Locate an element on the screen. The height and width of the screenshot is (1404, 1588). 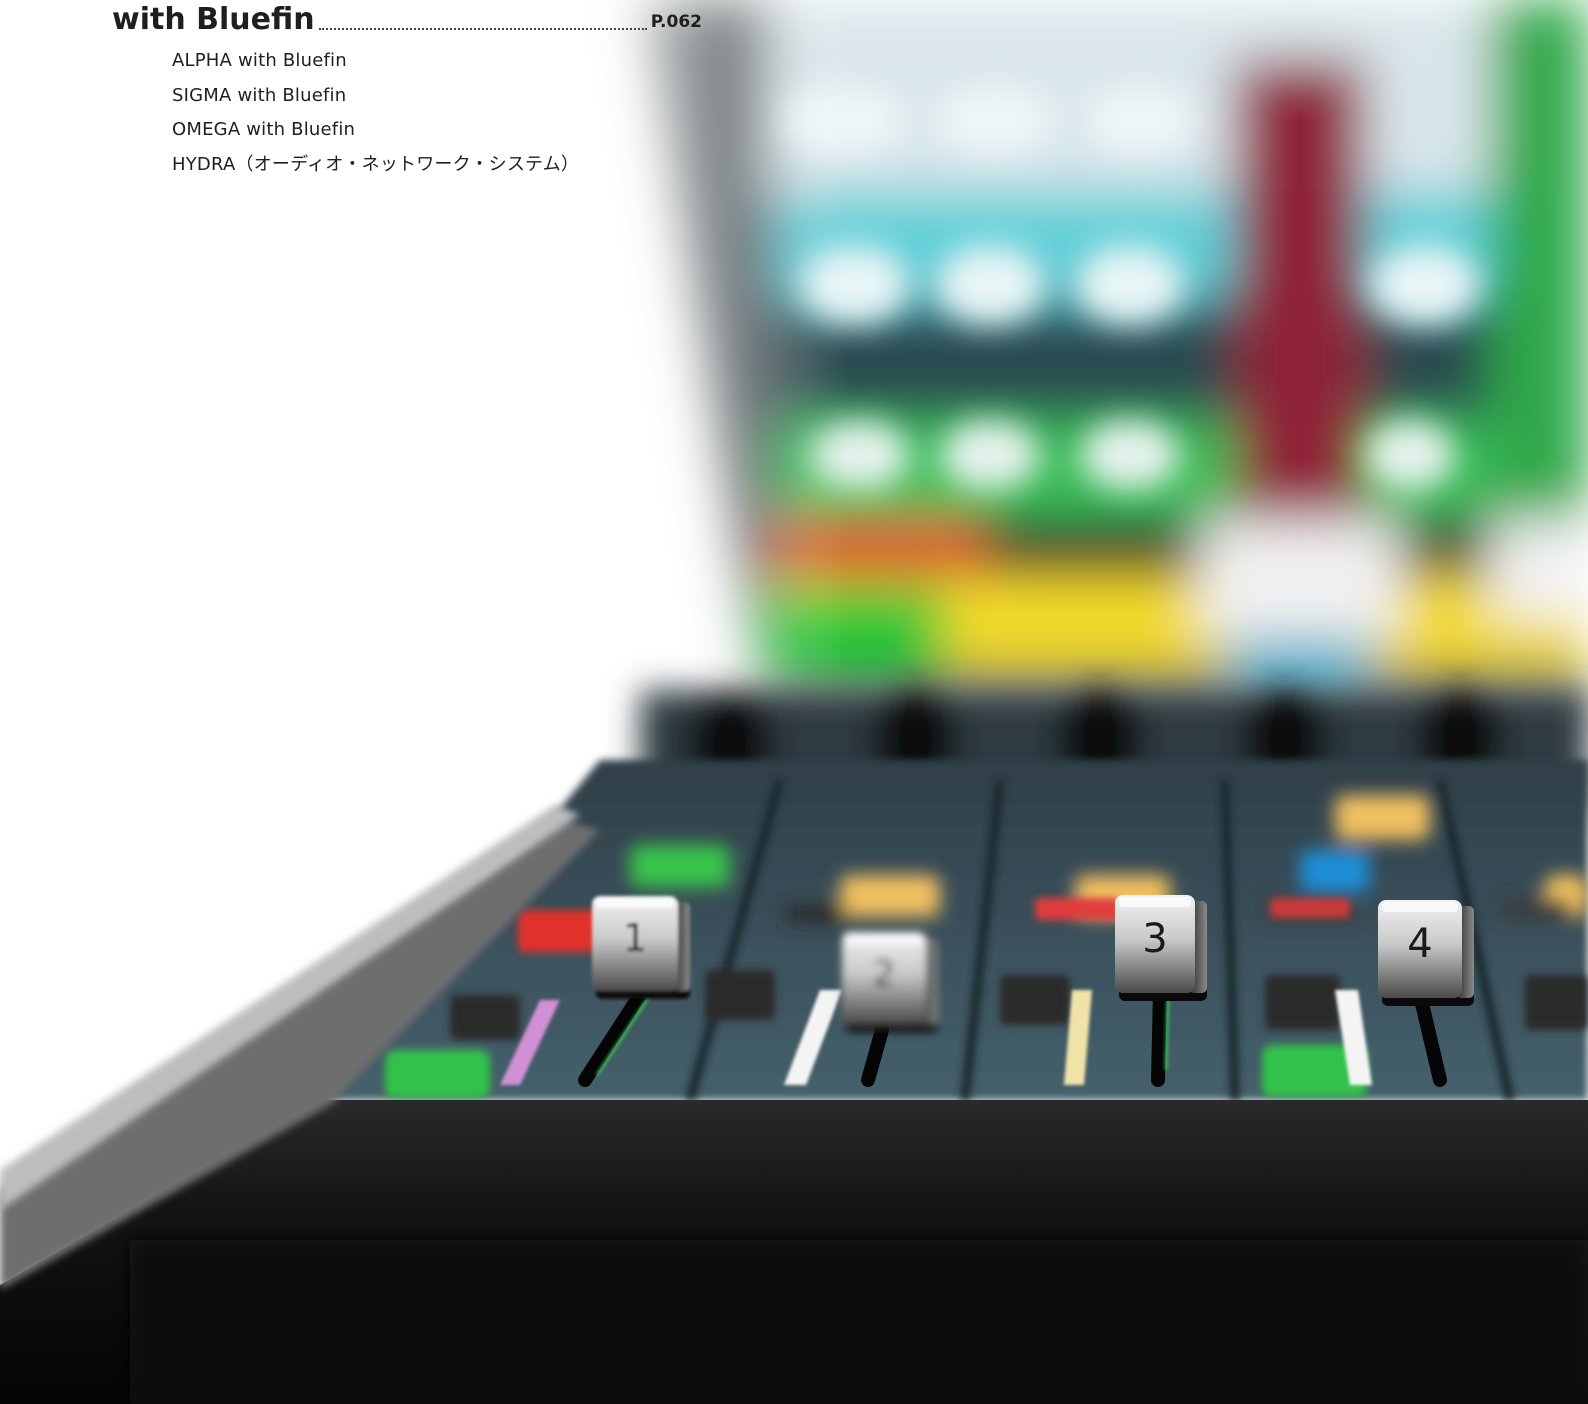
fader-cap-1: 1 is located at coordinates (641, 947).